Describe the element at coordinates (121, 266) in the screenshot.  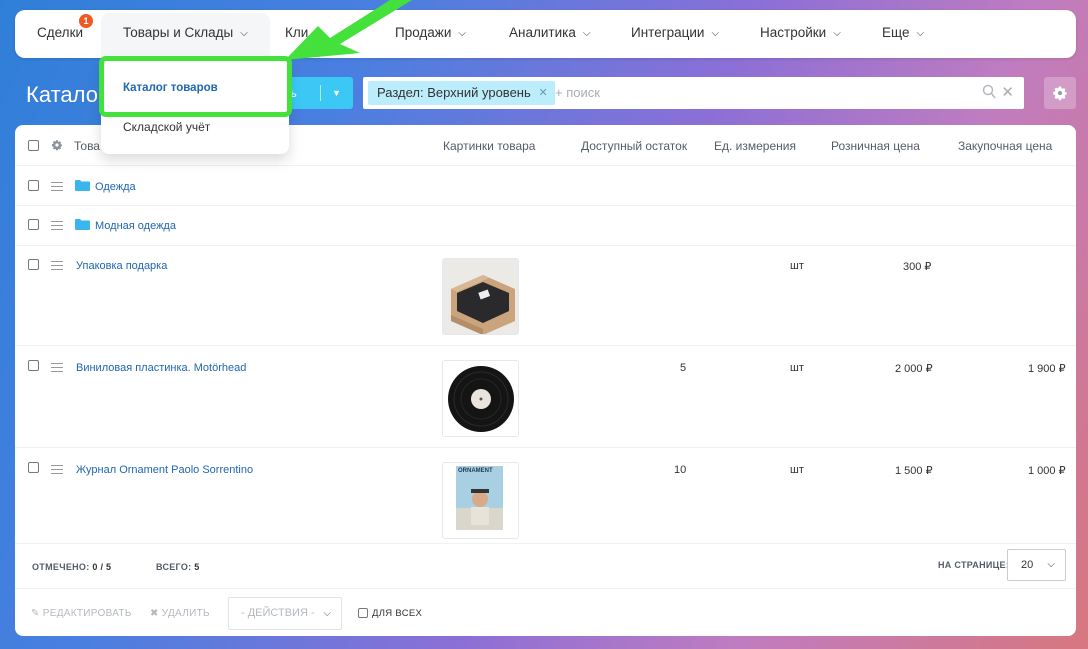
I see `row-name-link: Упаковка подарка` at that location.